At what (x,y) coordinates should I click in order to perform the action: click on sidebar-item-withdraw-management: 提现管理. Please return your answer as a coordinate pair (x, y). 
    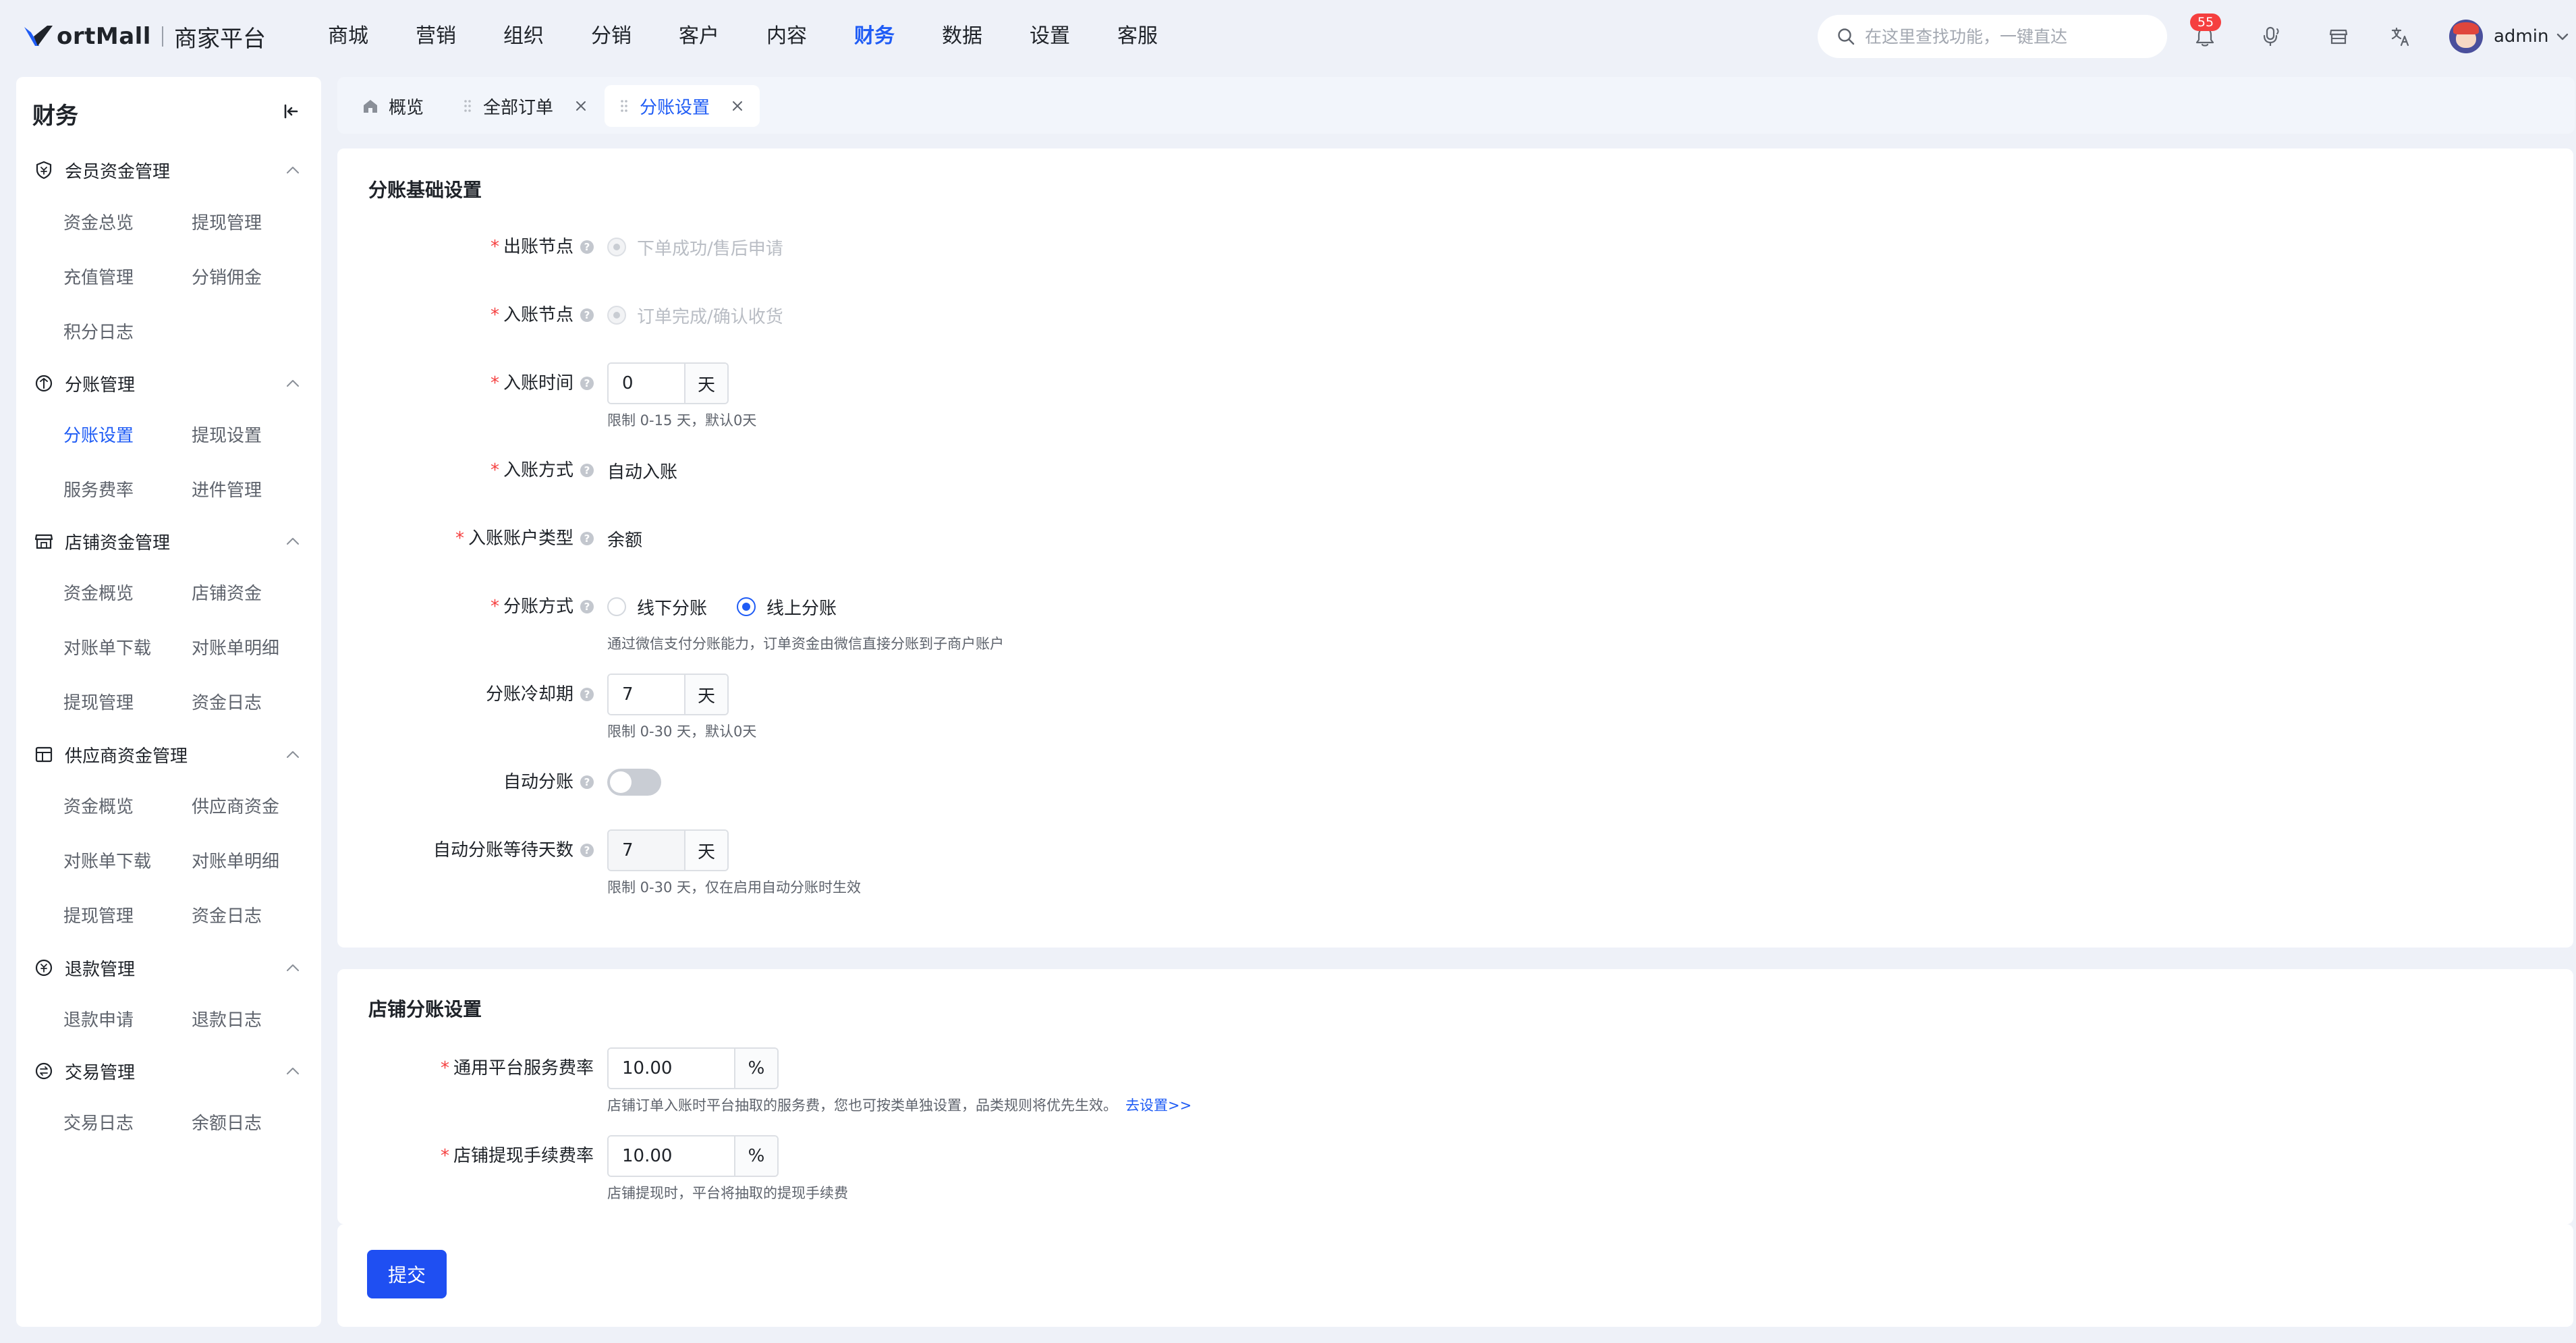
    Looking at the image, I should click on (227, 221).